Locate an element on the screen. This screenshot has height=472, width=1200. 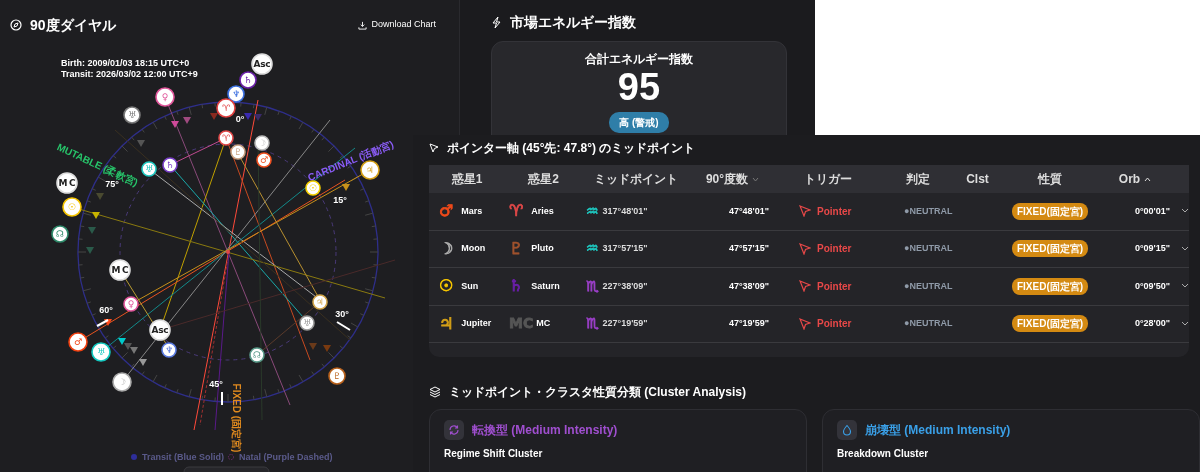
layers-icon is located at coordinates (435, 392).